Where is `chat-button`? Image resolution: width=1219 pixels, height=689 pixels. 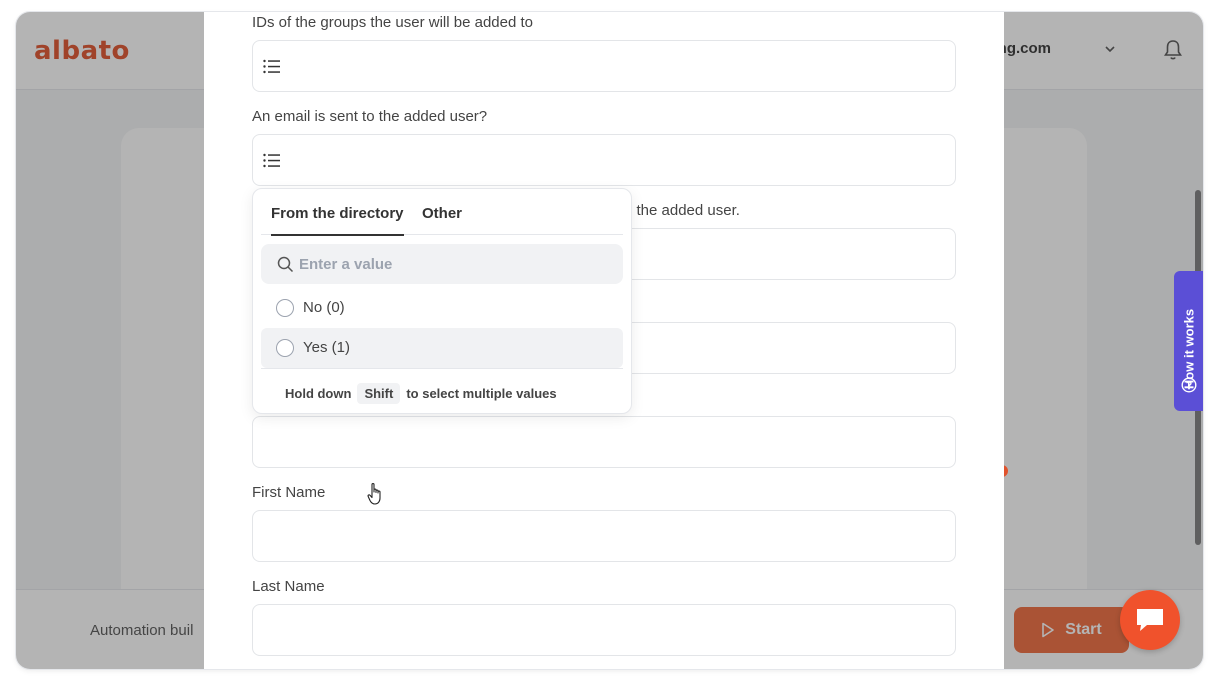 chat-button is located at coordinates (1150, 620).